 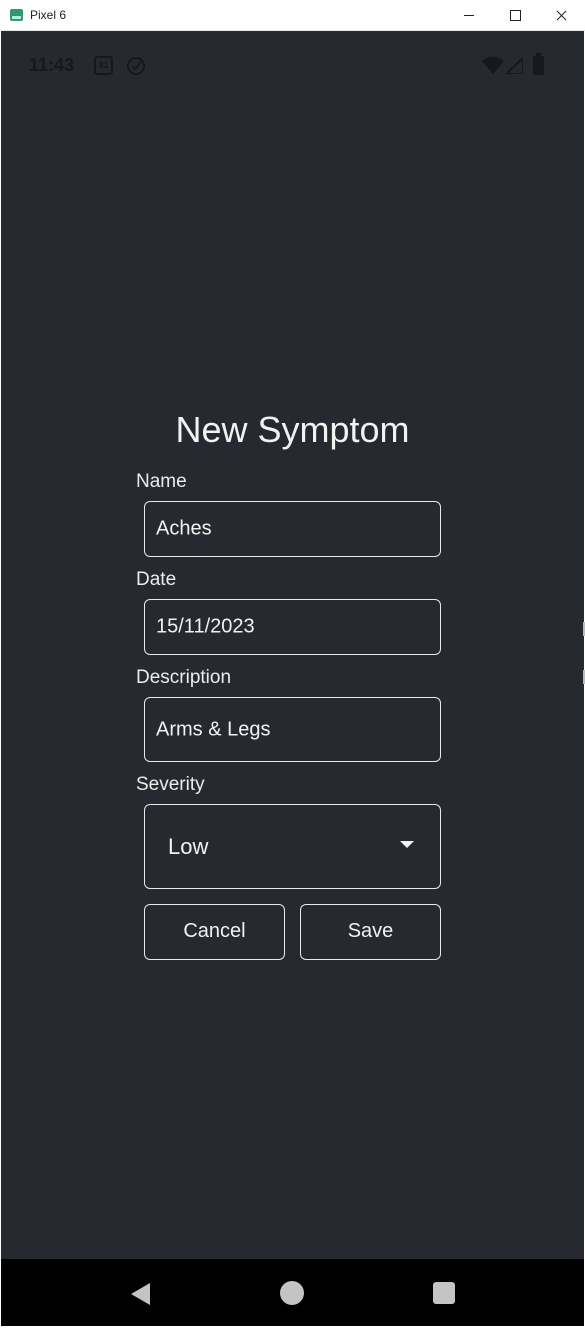 I want to click on date-field: 15/11/2023, so click(x=292, y=627).